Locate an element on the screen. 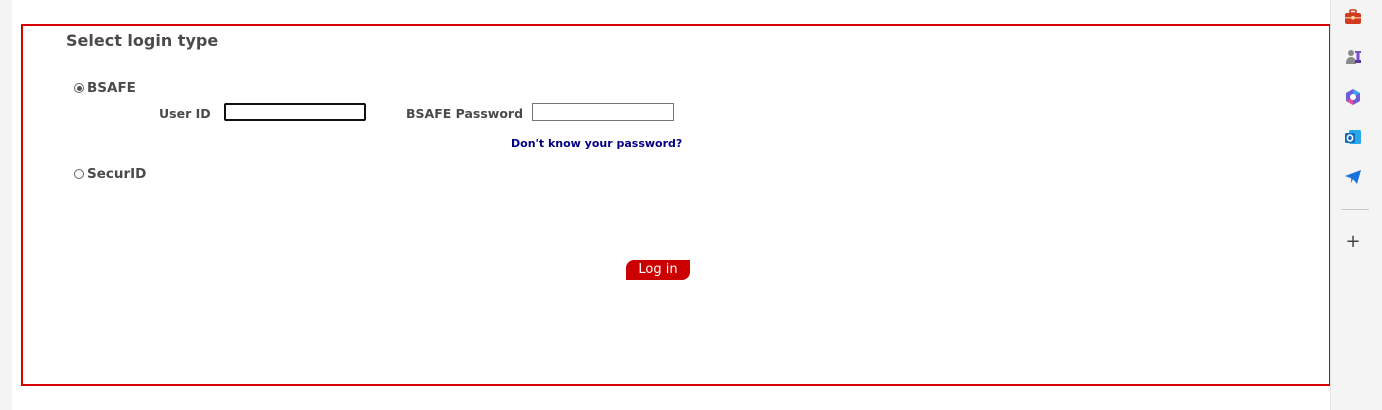 This screenshot has width=1382, height=410. add-icon: + is located at coordinates (1353, 241).